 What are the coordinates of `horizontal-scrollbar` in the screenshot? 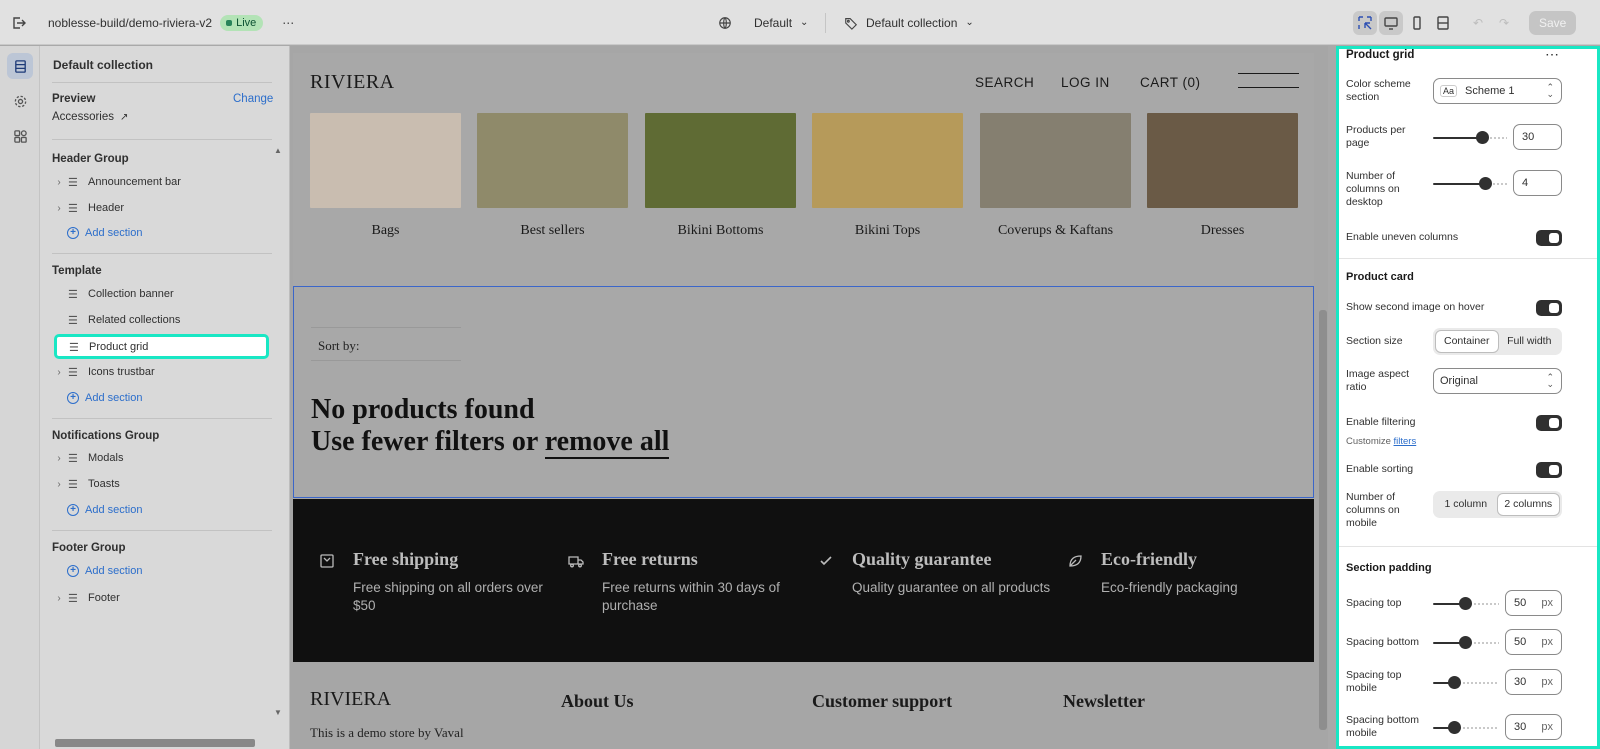 It's located at (165, 742).